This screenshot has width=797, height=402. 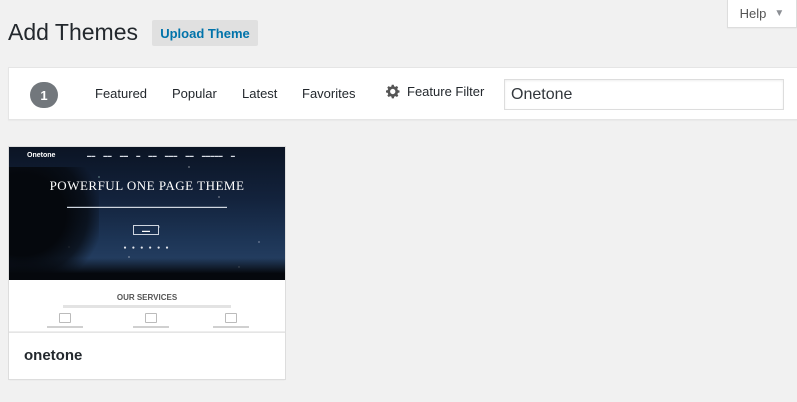 What do you see at coordinates (205, 33) in the screenshot?
I see `upload-theme-button: Upload Theme` at bounding box center [205, 33].